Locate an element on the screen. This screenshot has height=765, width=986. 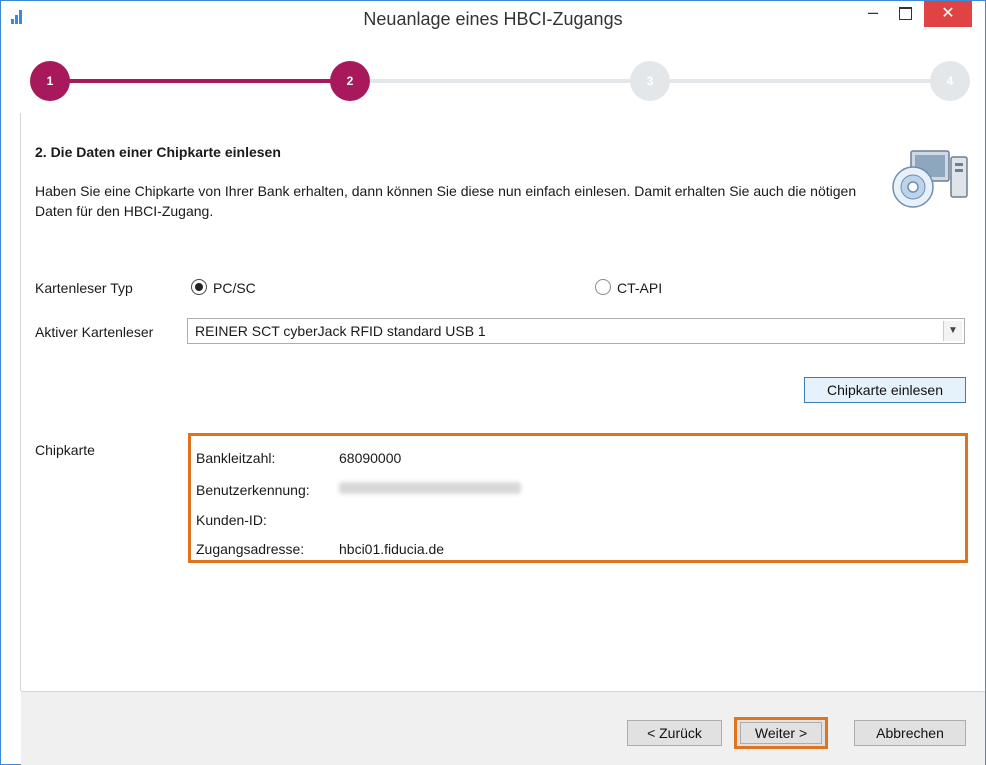
section-heading: 2. Die Daten einer Chipkarte einlesen is located at coordinates (158, 152).